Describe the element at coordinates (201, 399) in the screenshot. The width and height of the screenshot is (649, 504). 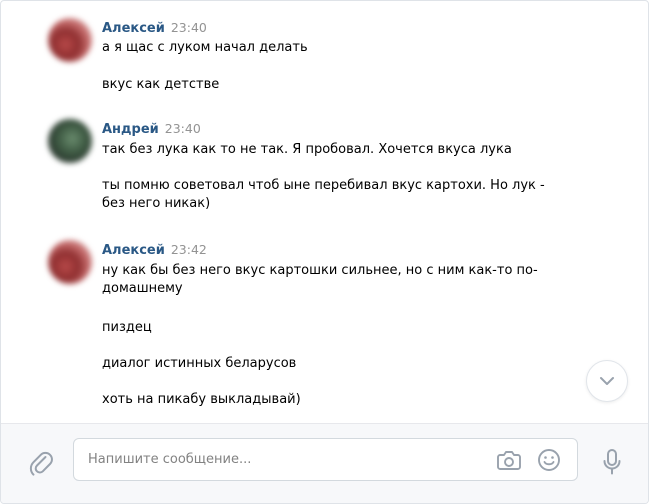
I see `message-text: хоть на пикабу выкладывай)` at that location.